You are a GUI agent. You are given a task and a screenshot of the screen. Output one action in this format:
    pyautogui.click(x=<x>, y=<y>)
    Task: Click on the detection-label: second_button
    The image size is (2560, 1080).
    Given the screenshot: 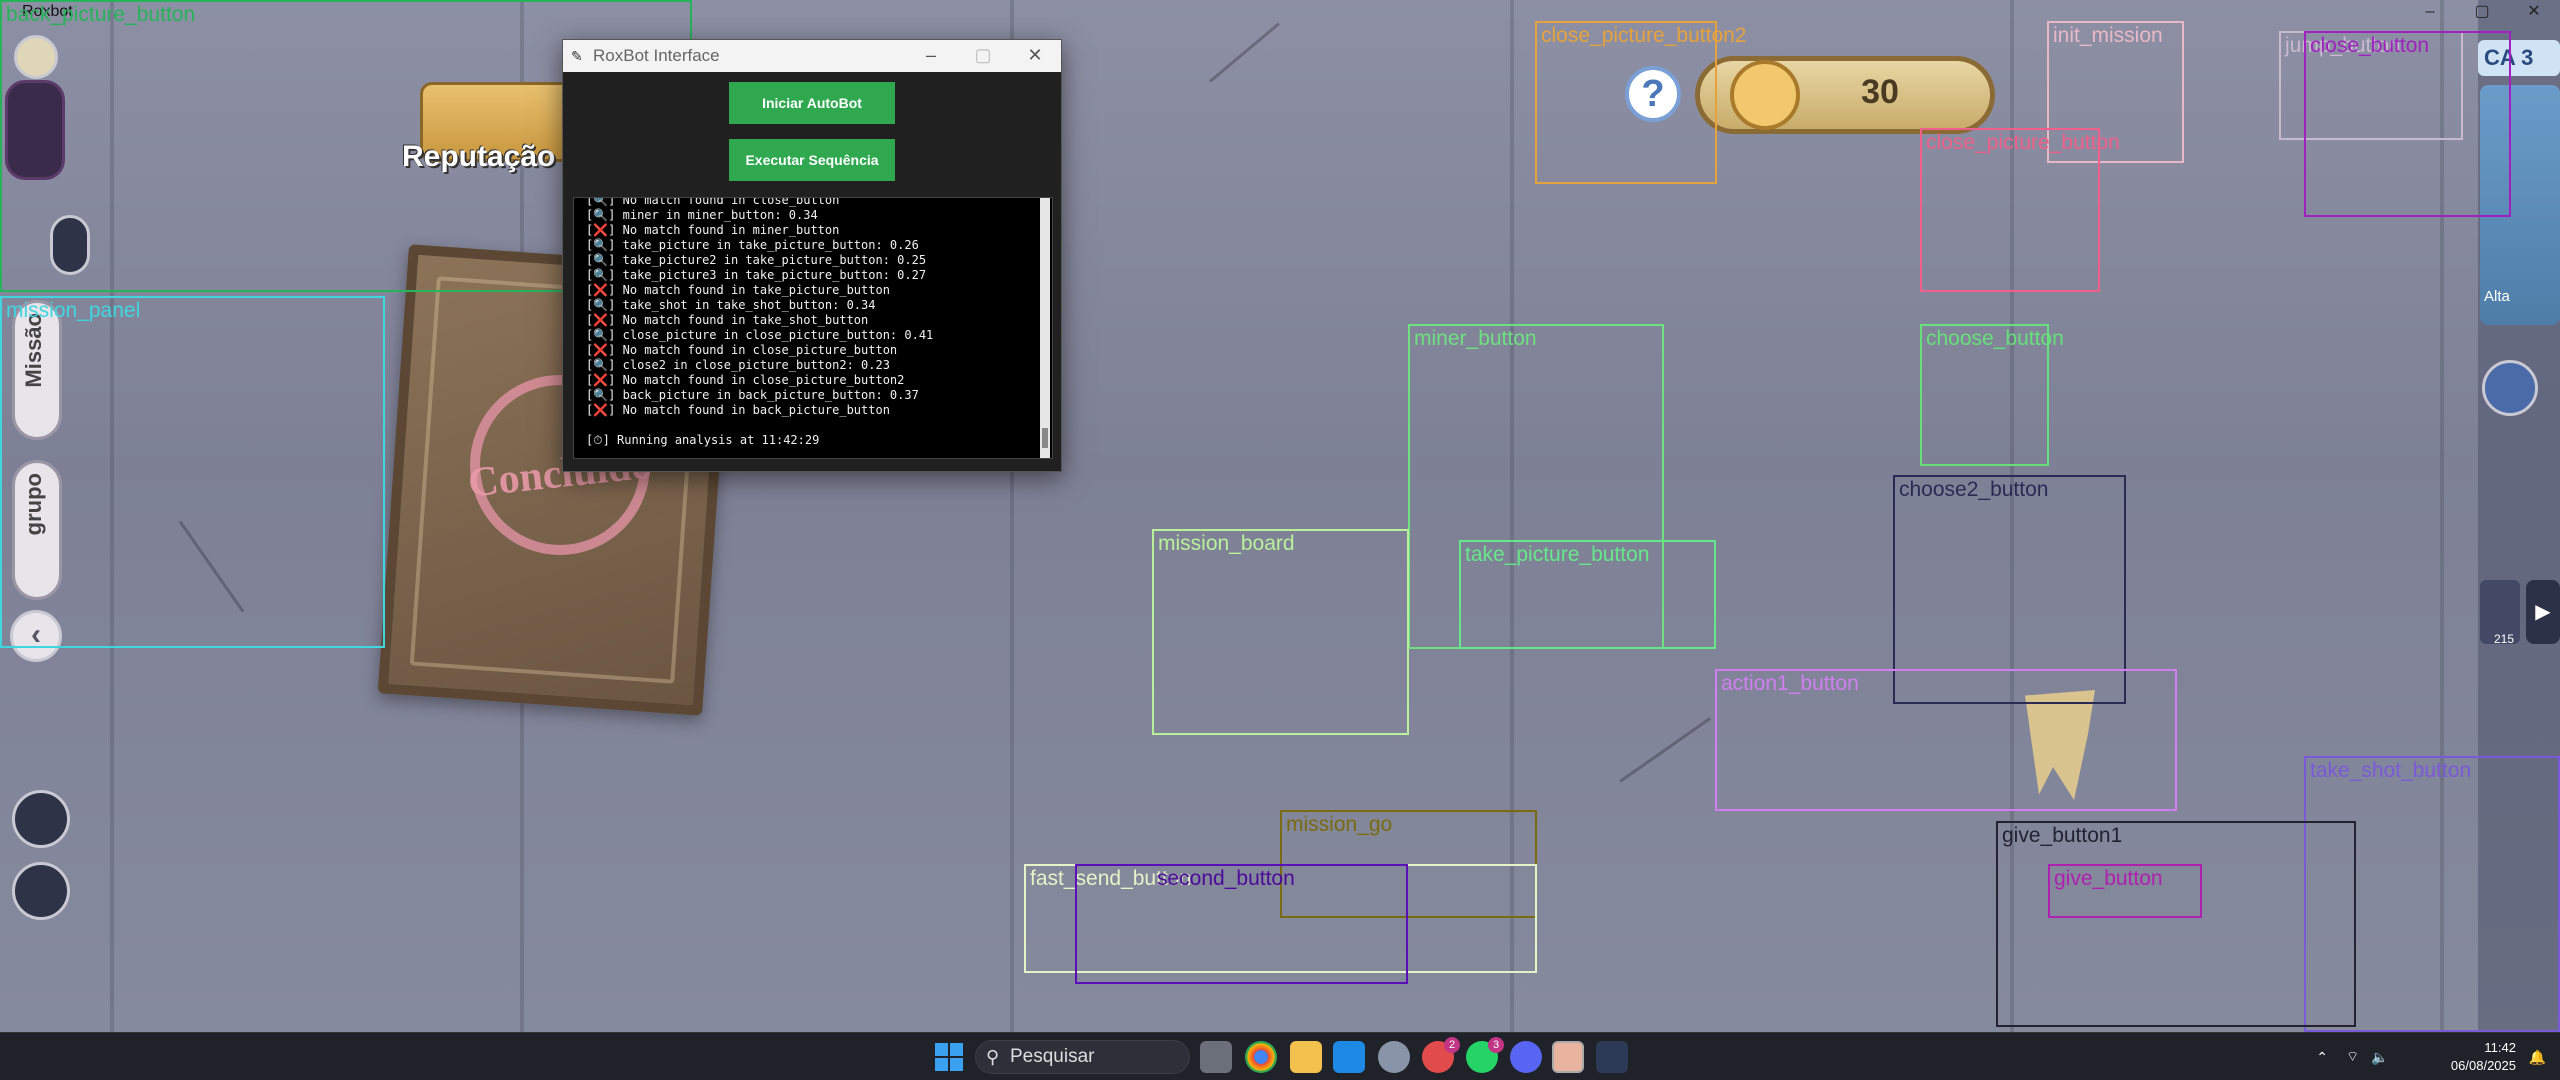 What is the action you would take?
    pyautogui.click(x=1226, y=878)
    